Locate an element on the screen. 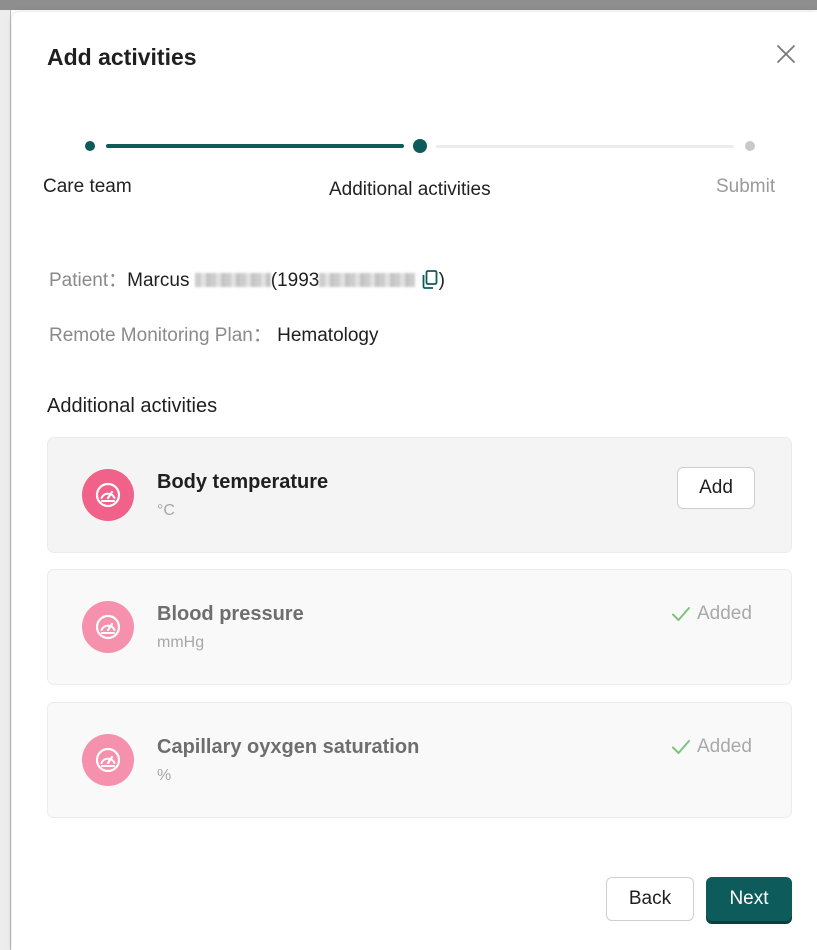 This screenshot has height=950, width=817. activity-unit: °C is located at coordinates (166, 510).